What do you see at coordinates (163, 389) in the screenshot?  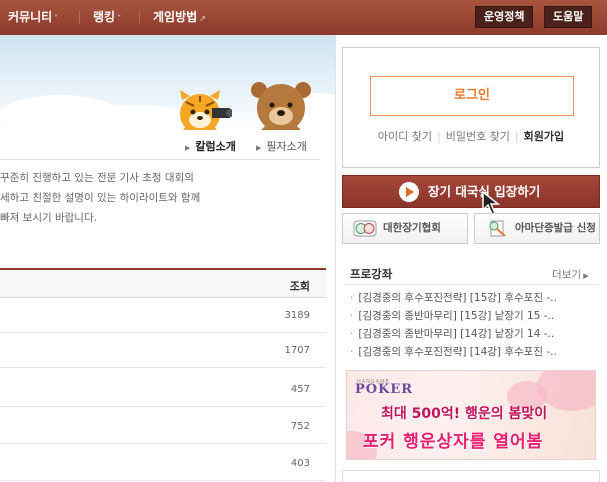 I see `table-row: 457` at bounding box center [163, 389].